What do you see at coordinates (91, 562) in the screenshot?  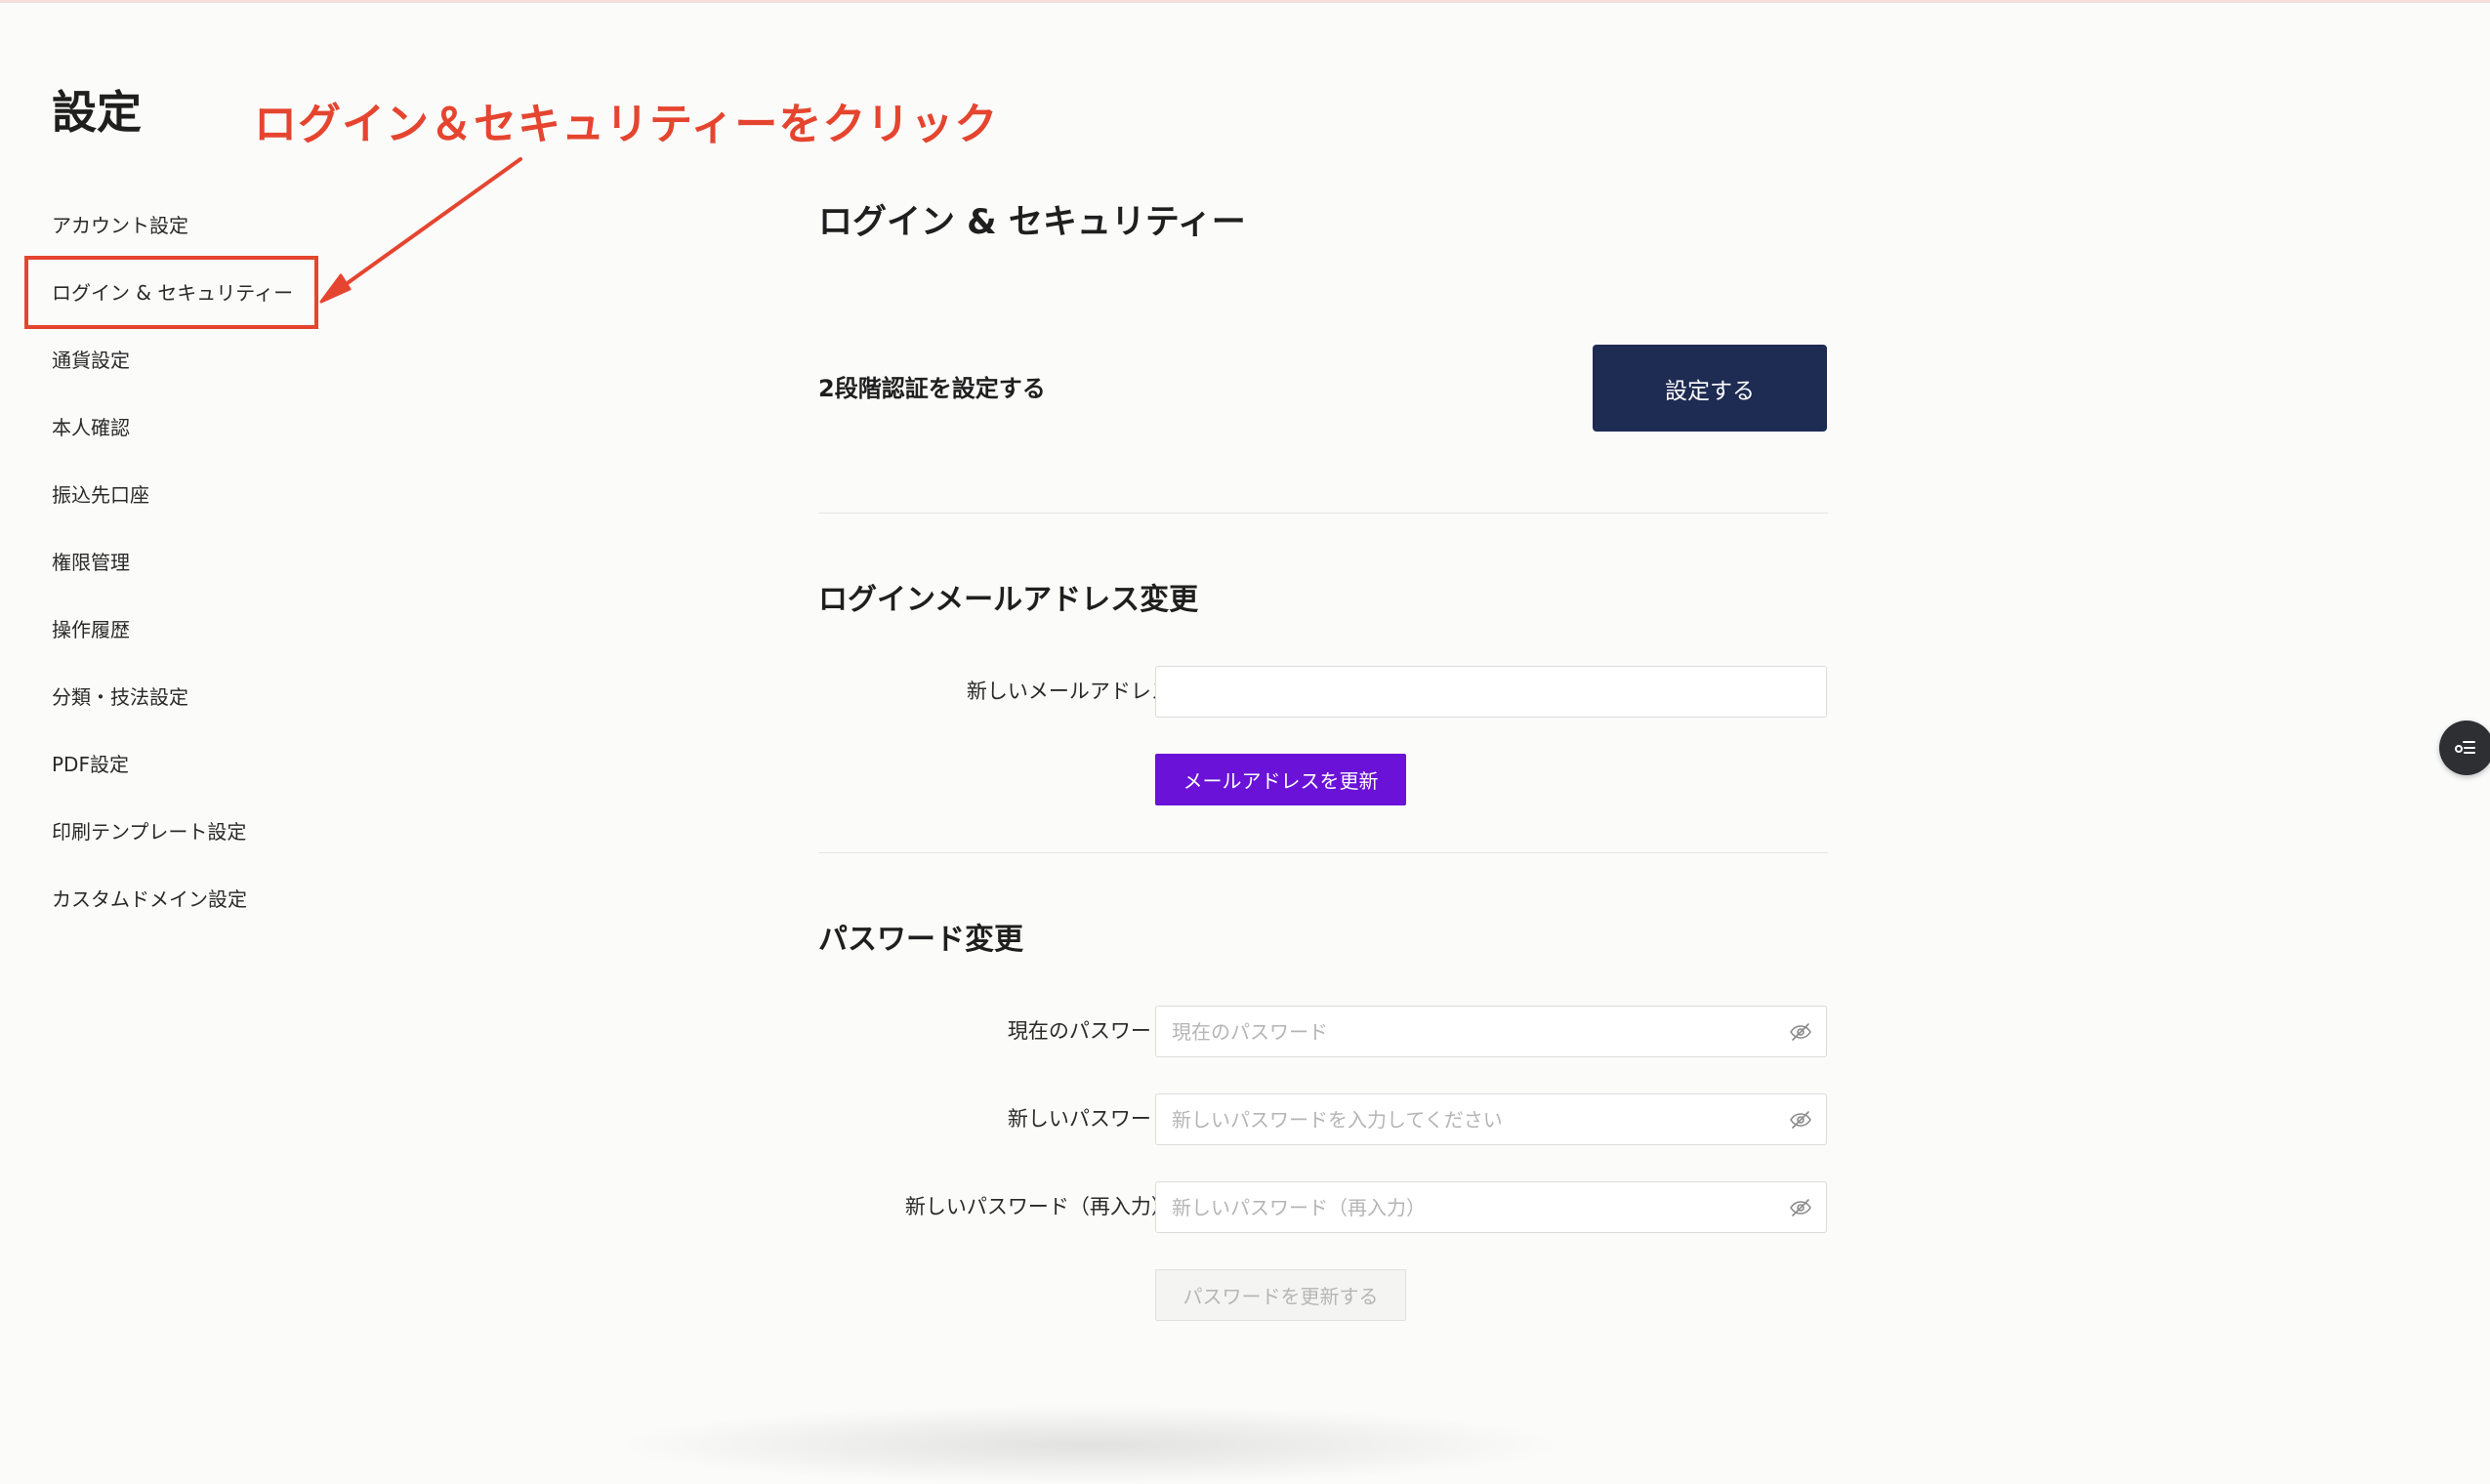 I see `sidebar-item-label: 権限管理` at bounding box center [91, 562].